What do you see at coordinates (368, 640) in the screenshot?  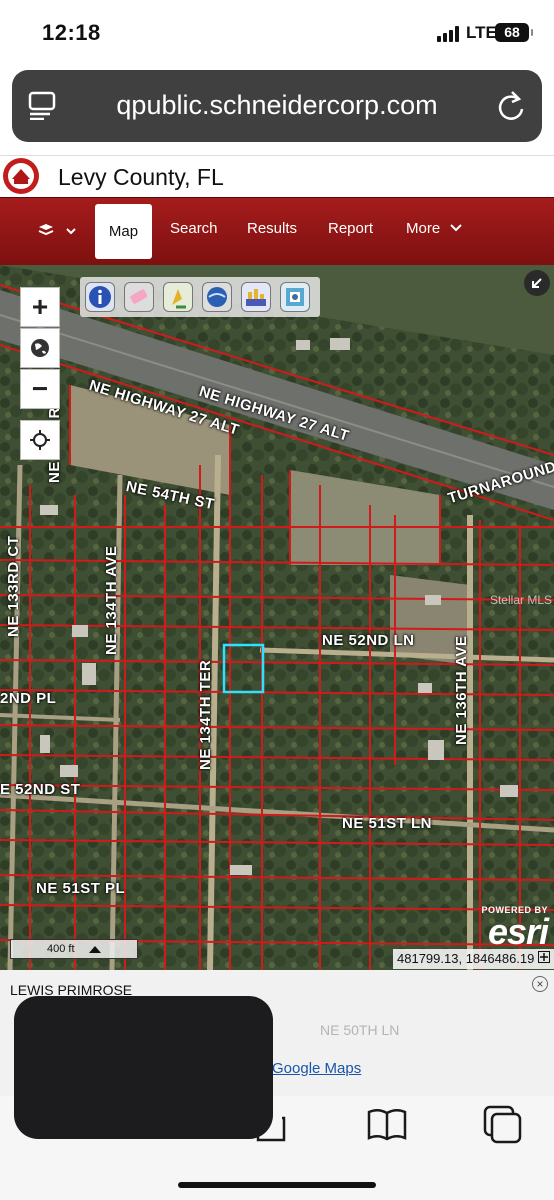 I see `road-label: NE 52ND LN` at bounding box center [368, 640].